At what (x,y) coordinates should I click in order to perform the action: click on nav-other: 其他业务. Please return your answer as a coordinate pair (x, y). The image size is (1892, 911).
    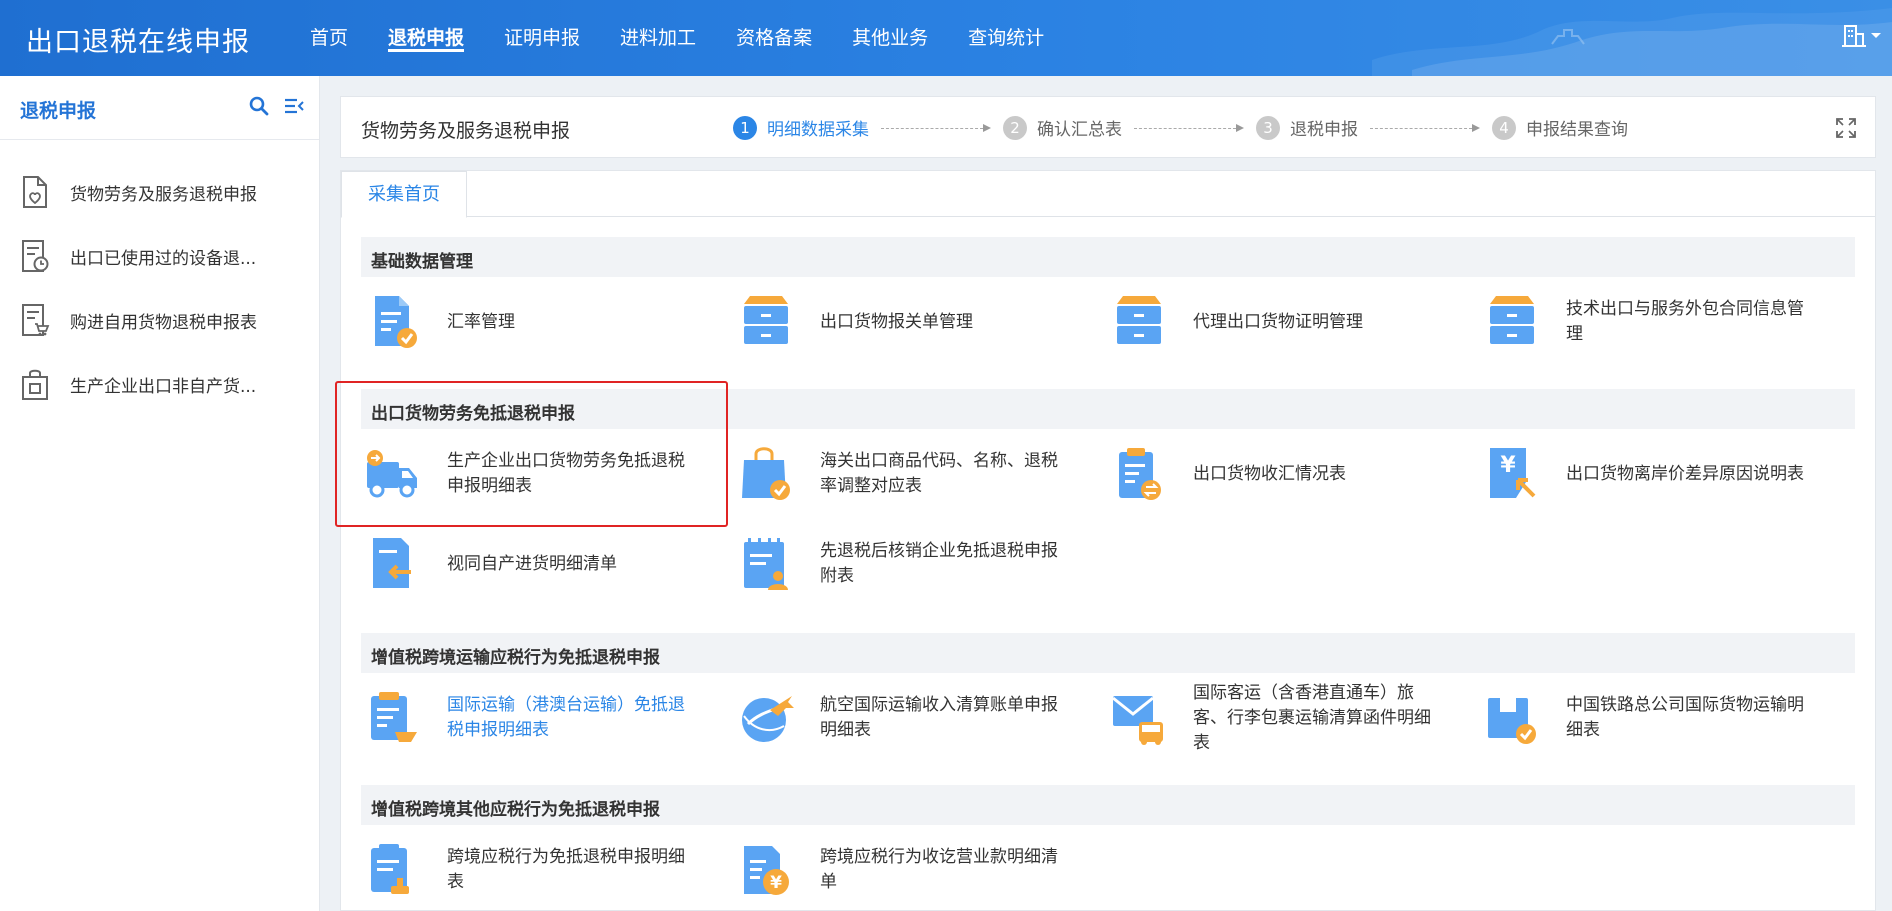
    Looking at the image, I should click on (890, 38).